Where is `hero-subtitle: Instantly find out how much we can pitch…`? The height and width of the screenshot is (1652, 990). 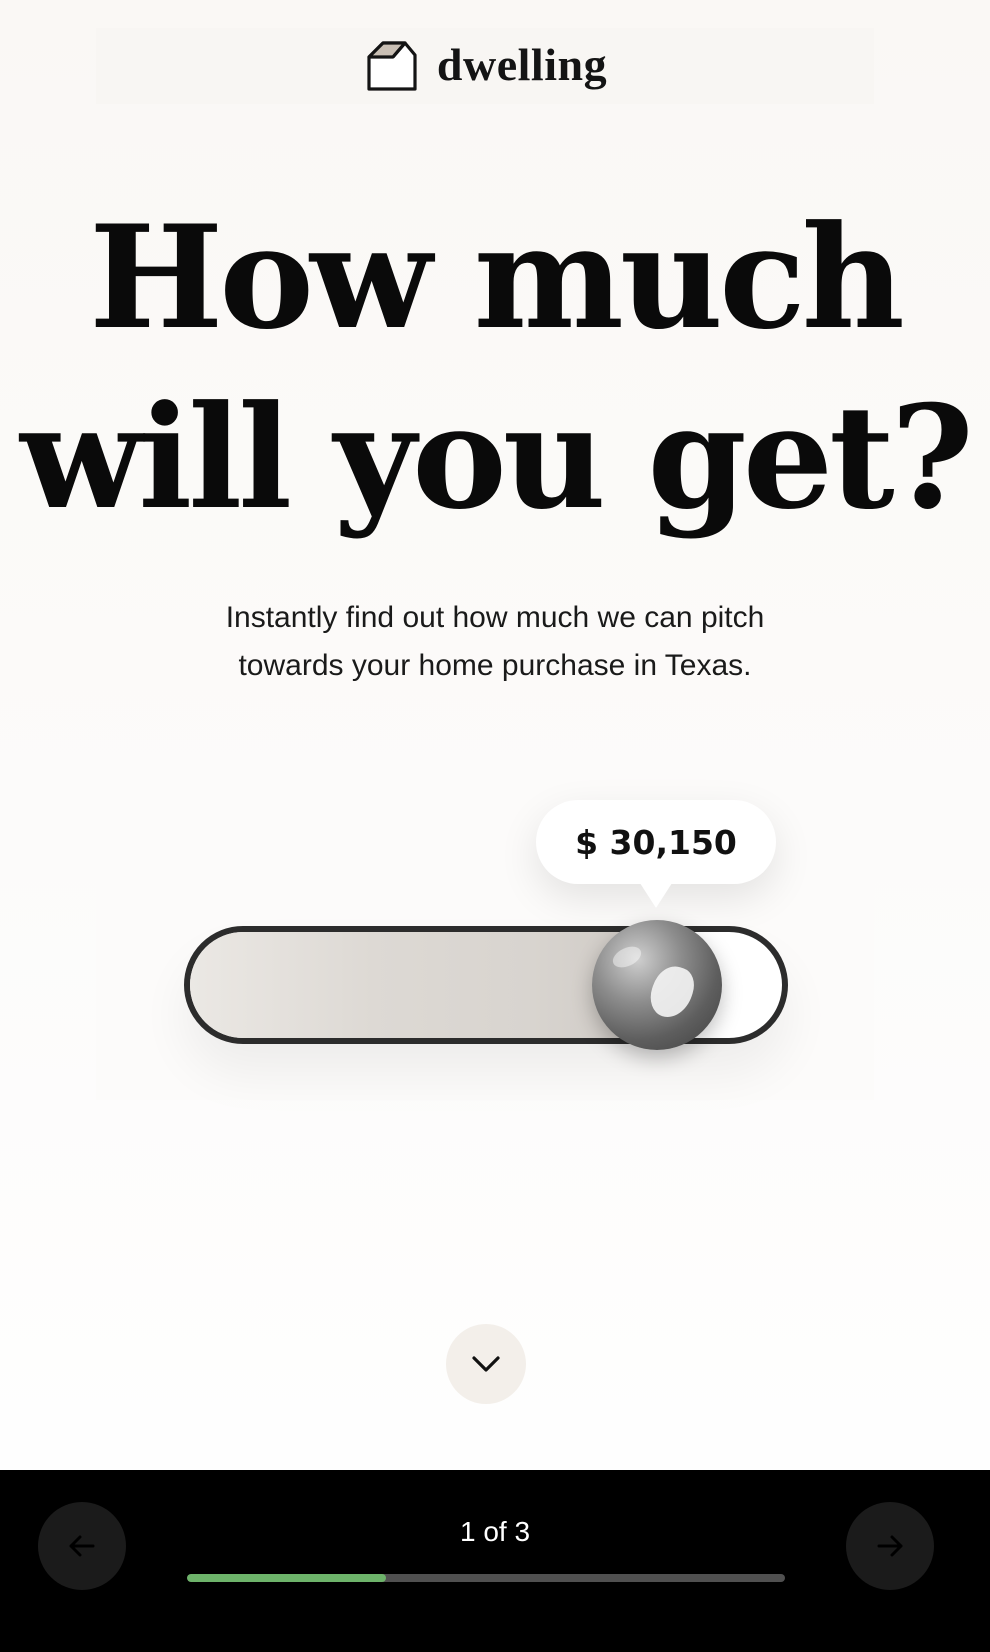 hero-subtitle: Instantly find out how much we can pitch… is located at coordinates (495, 642).